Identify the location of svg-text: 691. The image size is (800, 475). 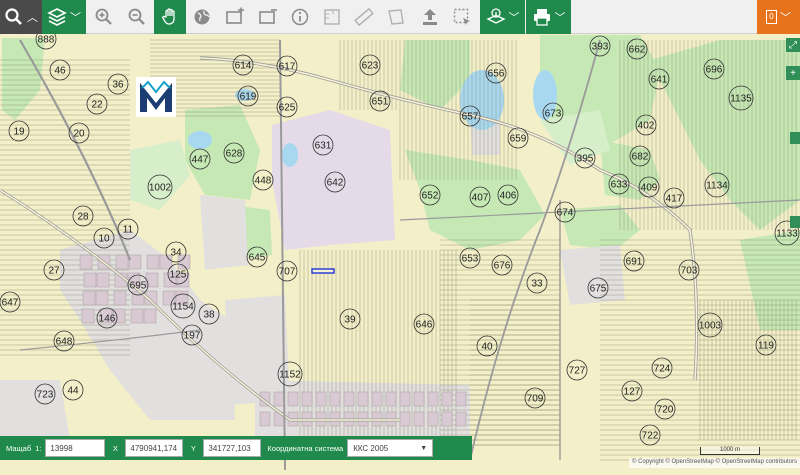
(634, 262).